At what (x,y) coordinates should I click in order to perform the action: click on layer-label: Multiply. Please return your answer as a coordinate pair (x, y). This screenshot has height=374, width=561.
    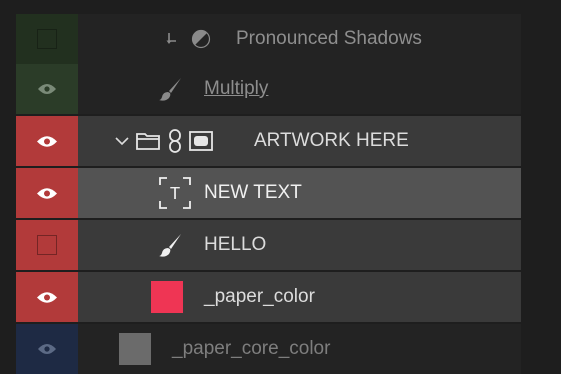
    Looking at the image, I should click on (236, 88).